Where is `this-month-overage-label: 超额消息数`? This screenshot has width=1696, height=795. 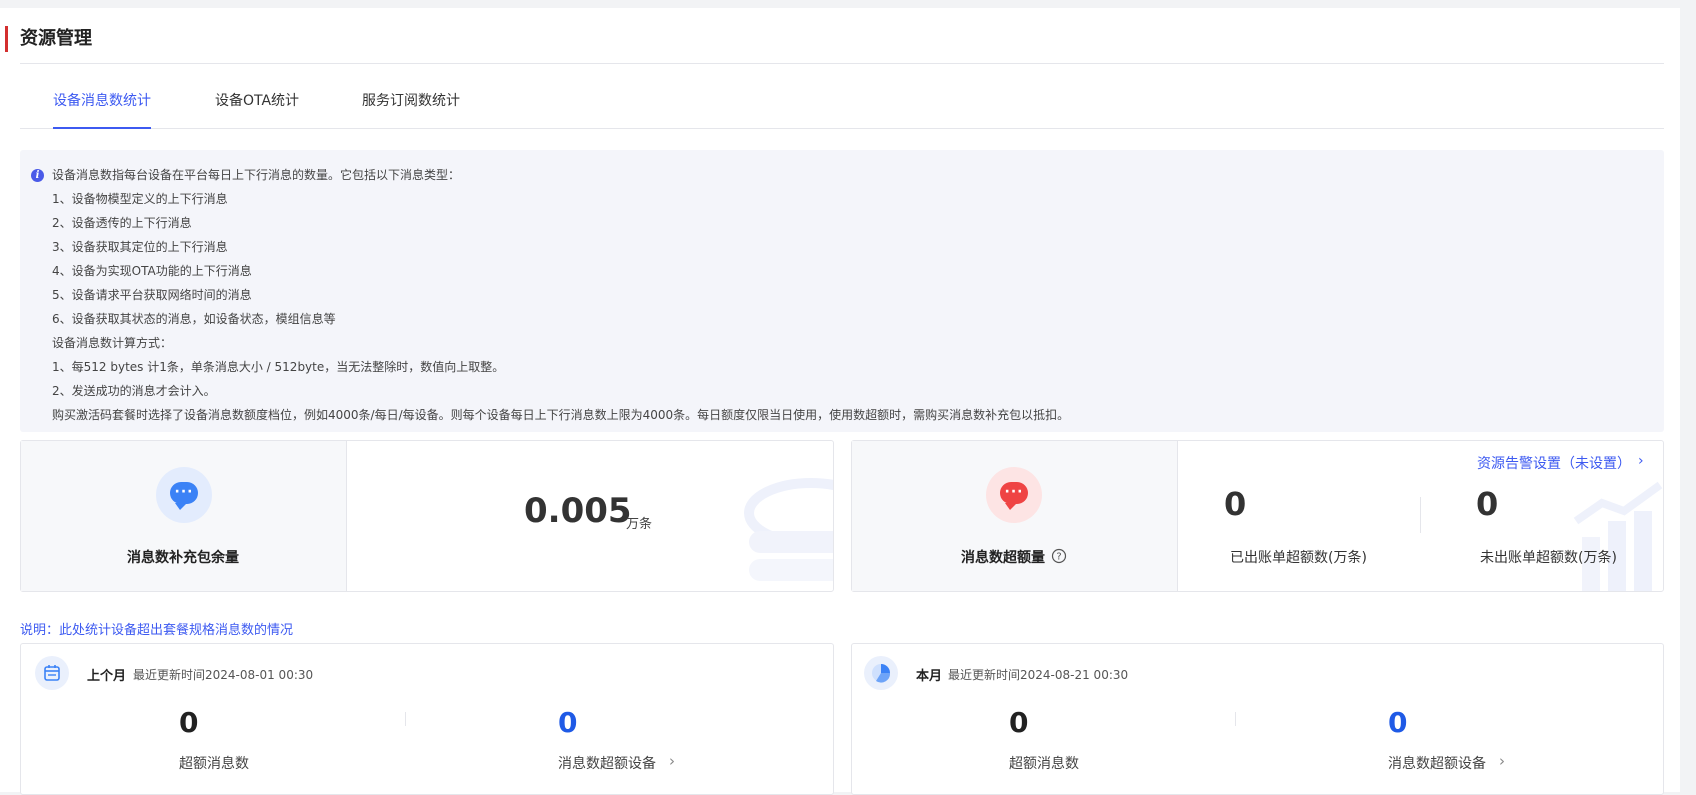
this-month-overage-label: 超额消息数 is located at coordinates (1044, 764).